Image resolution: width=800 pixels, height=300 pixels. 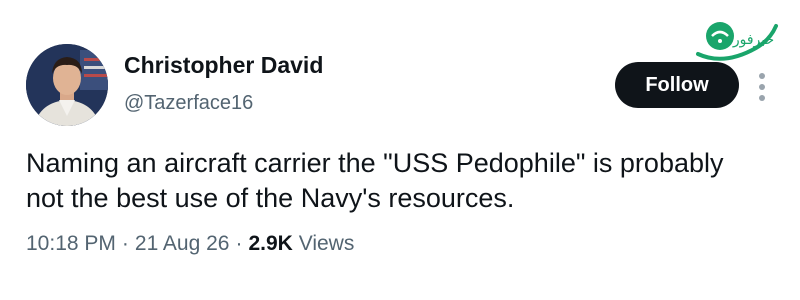 I want to click on tweet-time: 10:18 PM, so click(x=71, y=243).